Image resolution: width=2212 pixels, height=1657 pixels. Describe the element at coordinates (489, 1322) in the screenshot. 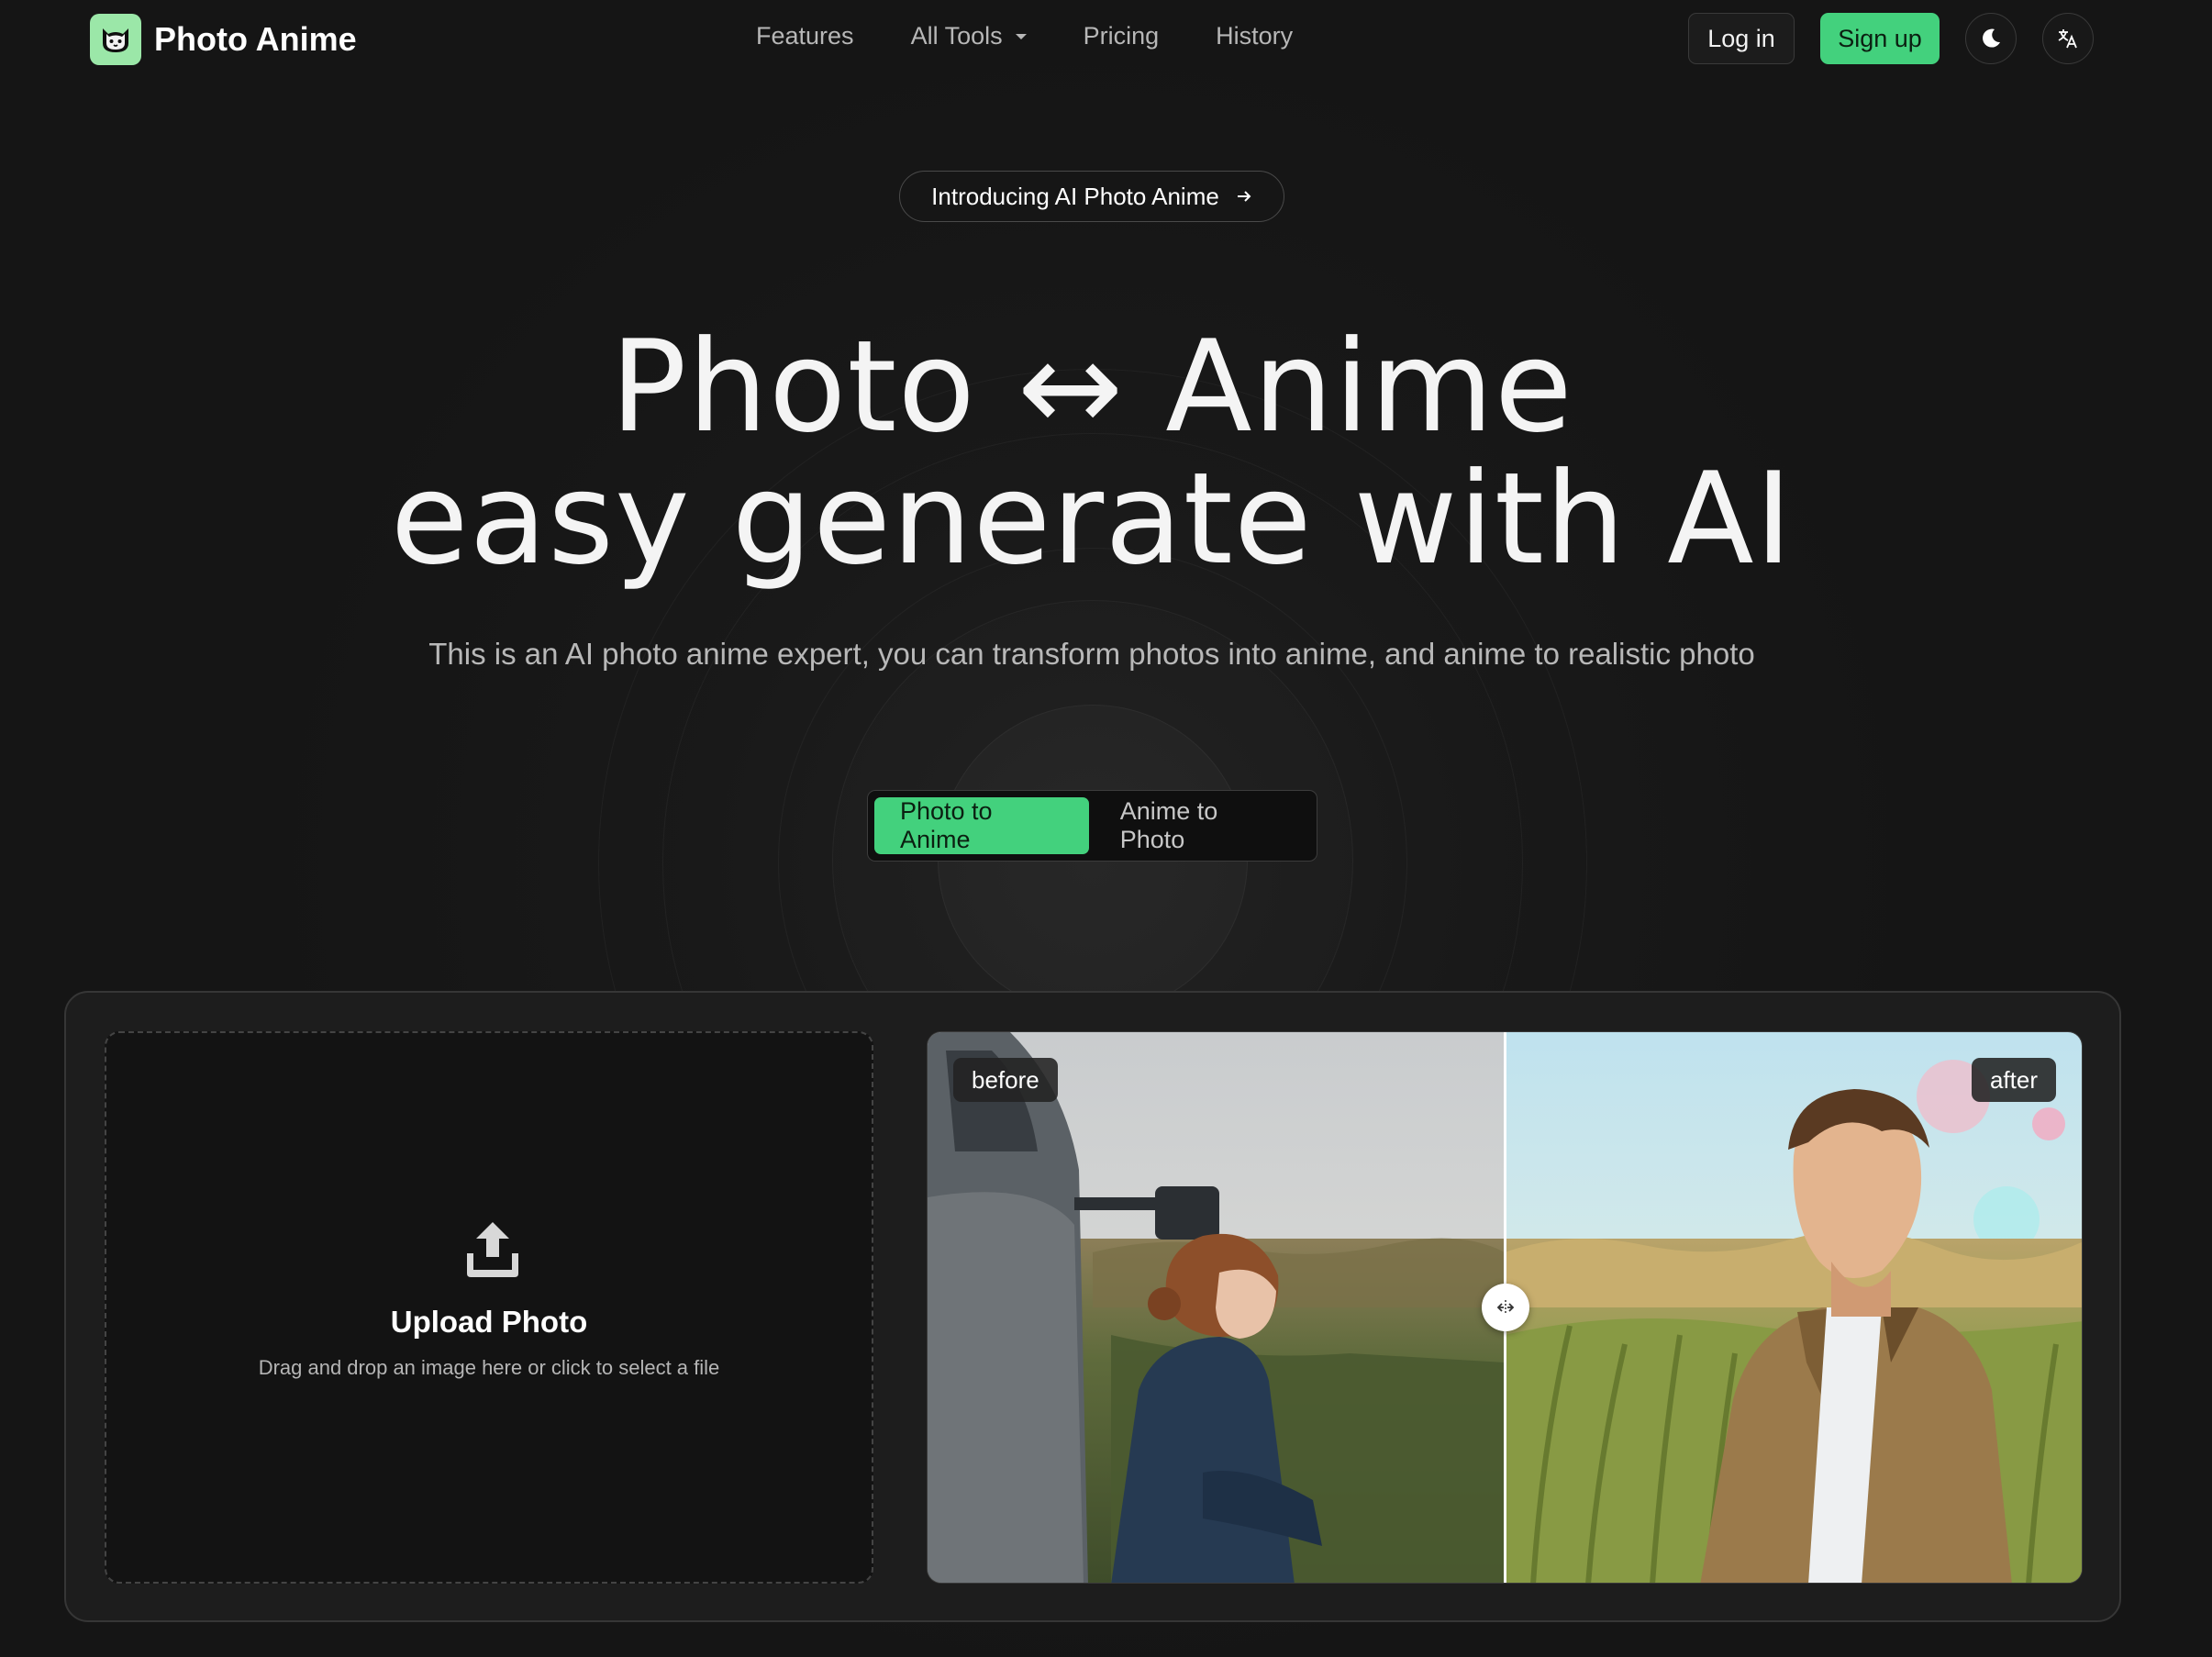

I see `upload-title: Upload Photo` at that location.